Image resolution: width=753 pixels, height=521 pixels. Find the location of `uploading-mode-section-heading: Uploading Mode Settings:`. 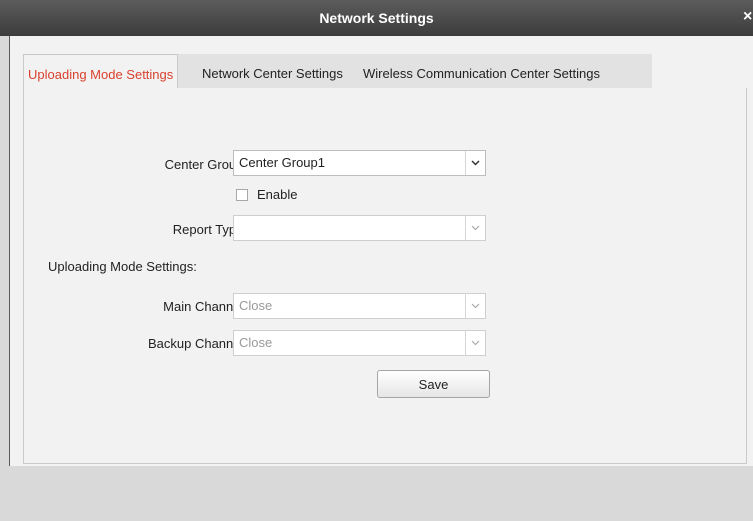

uploading-mode-section-heading: Uploading Mode Settings: is located at coordinates (122, 266).